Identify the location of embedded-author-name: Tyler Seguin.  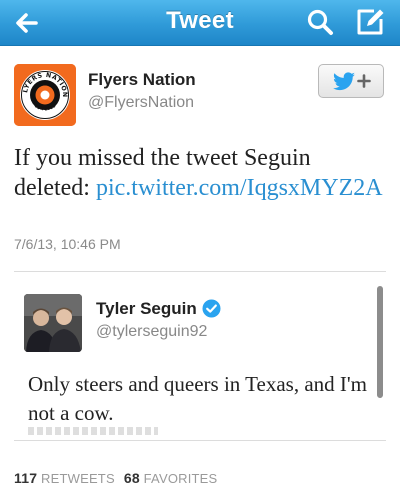
(146, 309).